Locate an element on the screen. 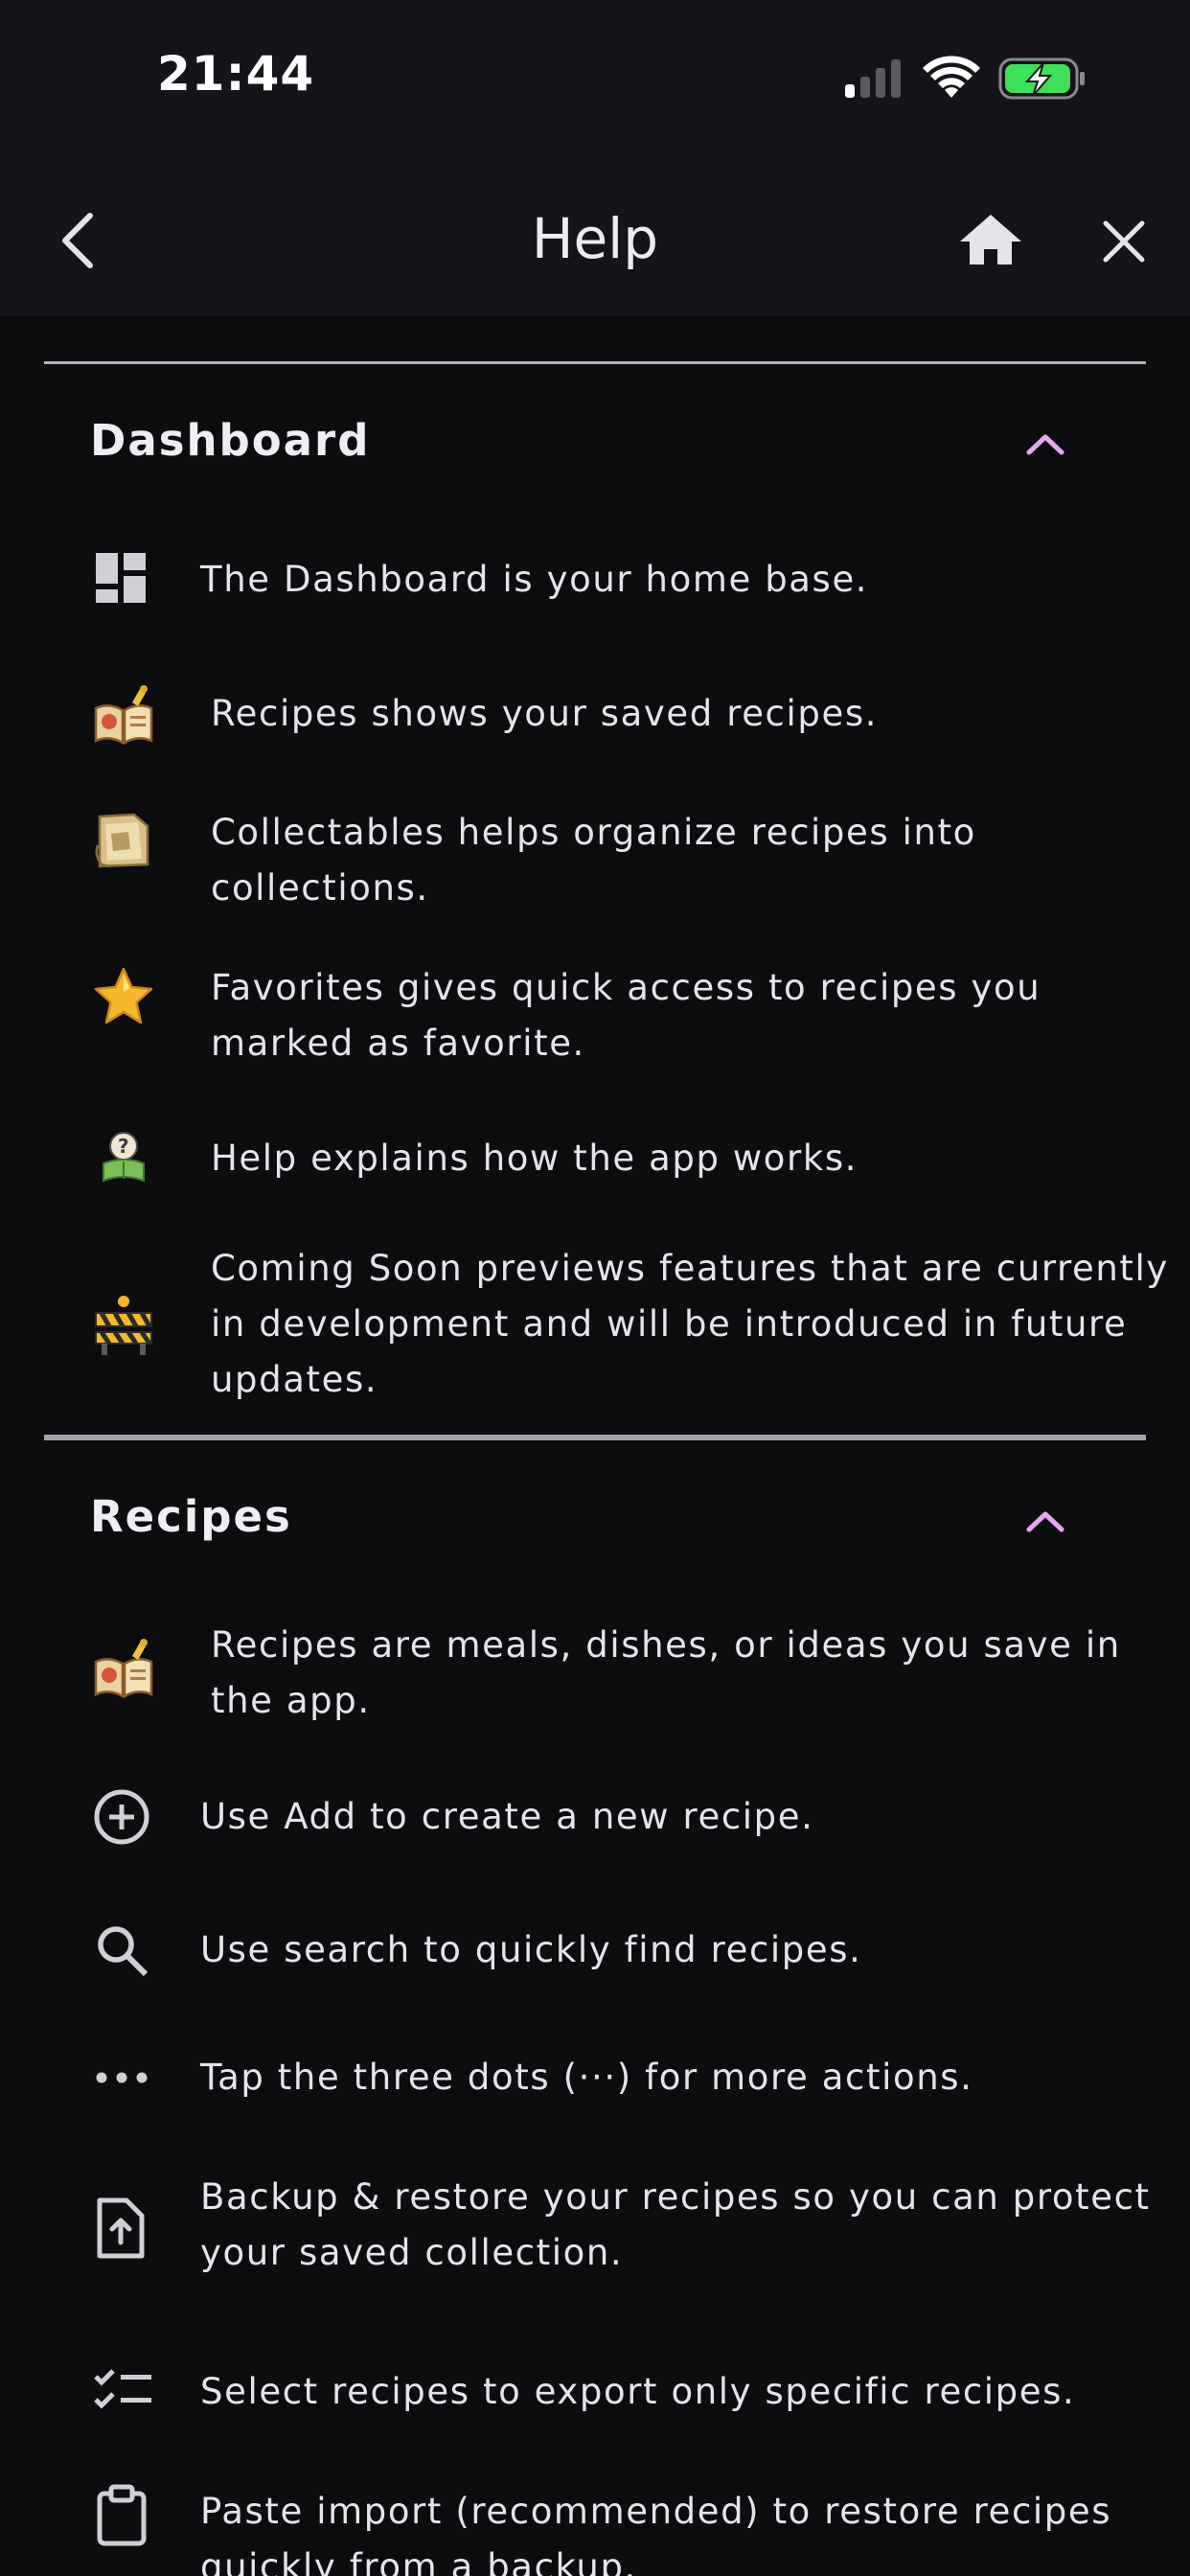 The image size is (1190, 2576). file-upload-icon is located at coordinates (121, 2228).